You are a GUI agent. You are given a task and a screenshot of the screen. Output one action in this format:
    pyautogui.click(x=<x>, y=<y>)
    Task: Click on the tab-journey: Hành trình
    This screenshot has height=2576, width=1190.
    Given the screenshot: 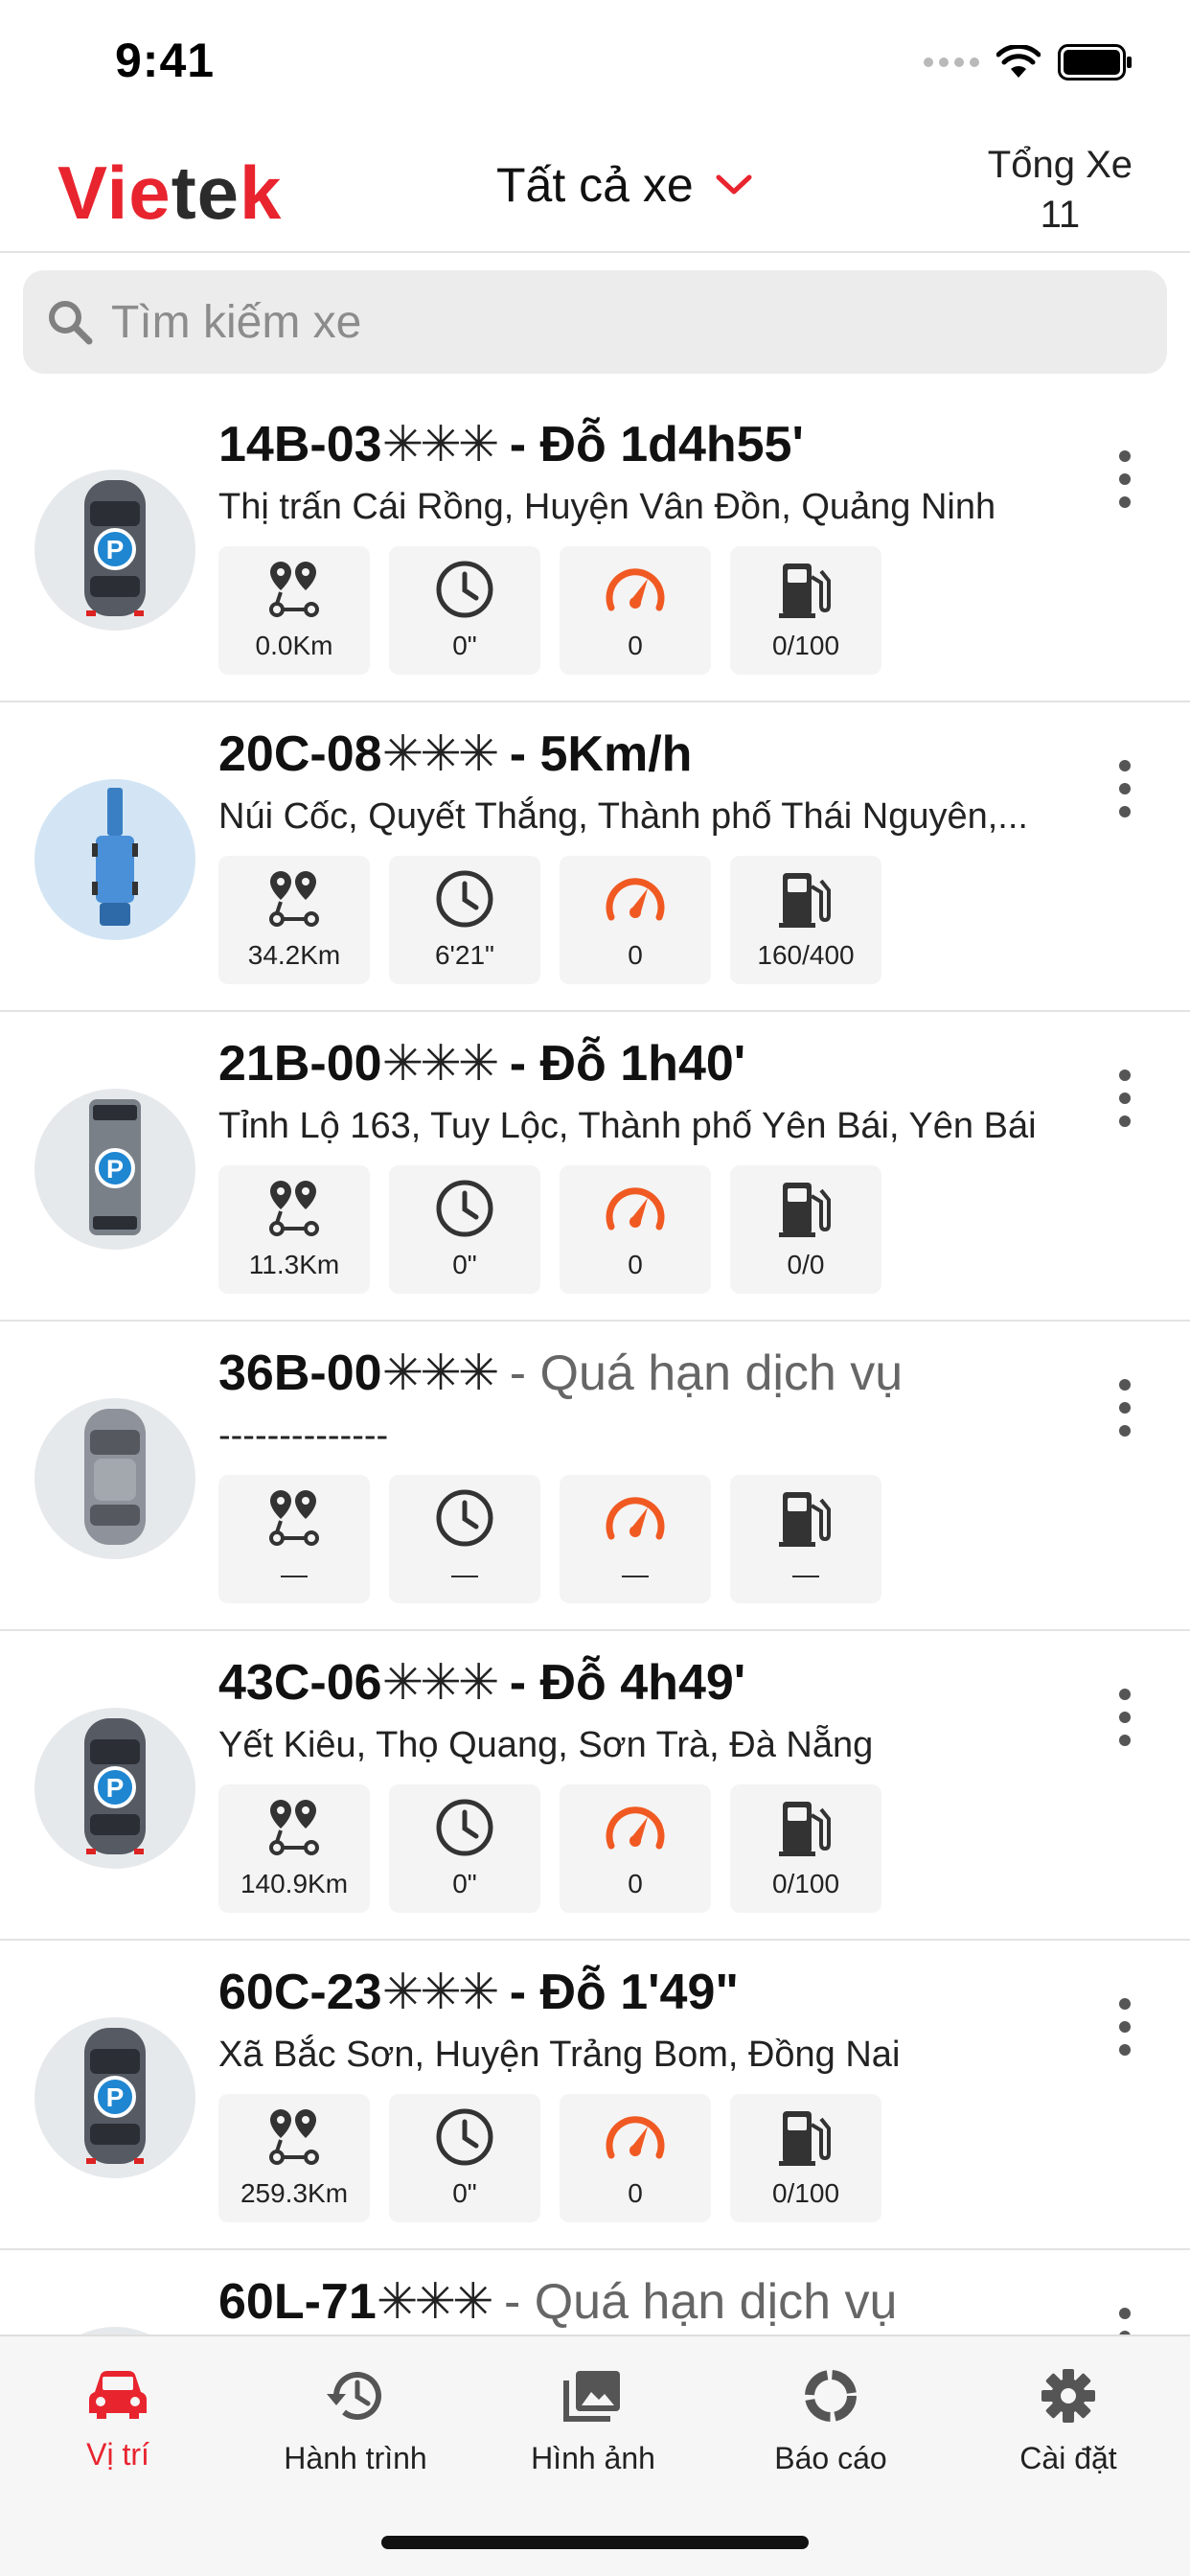 What is the action you would take?
    pyautogui.click(x=355, y=2421)
    